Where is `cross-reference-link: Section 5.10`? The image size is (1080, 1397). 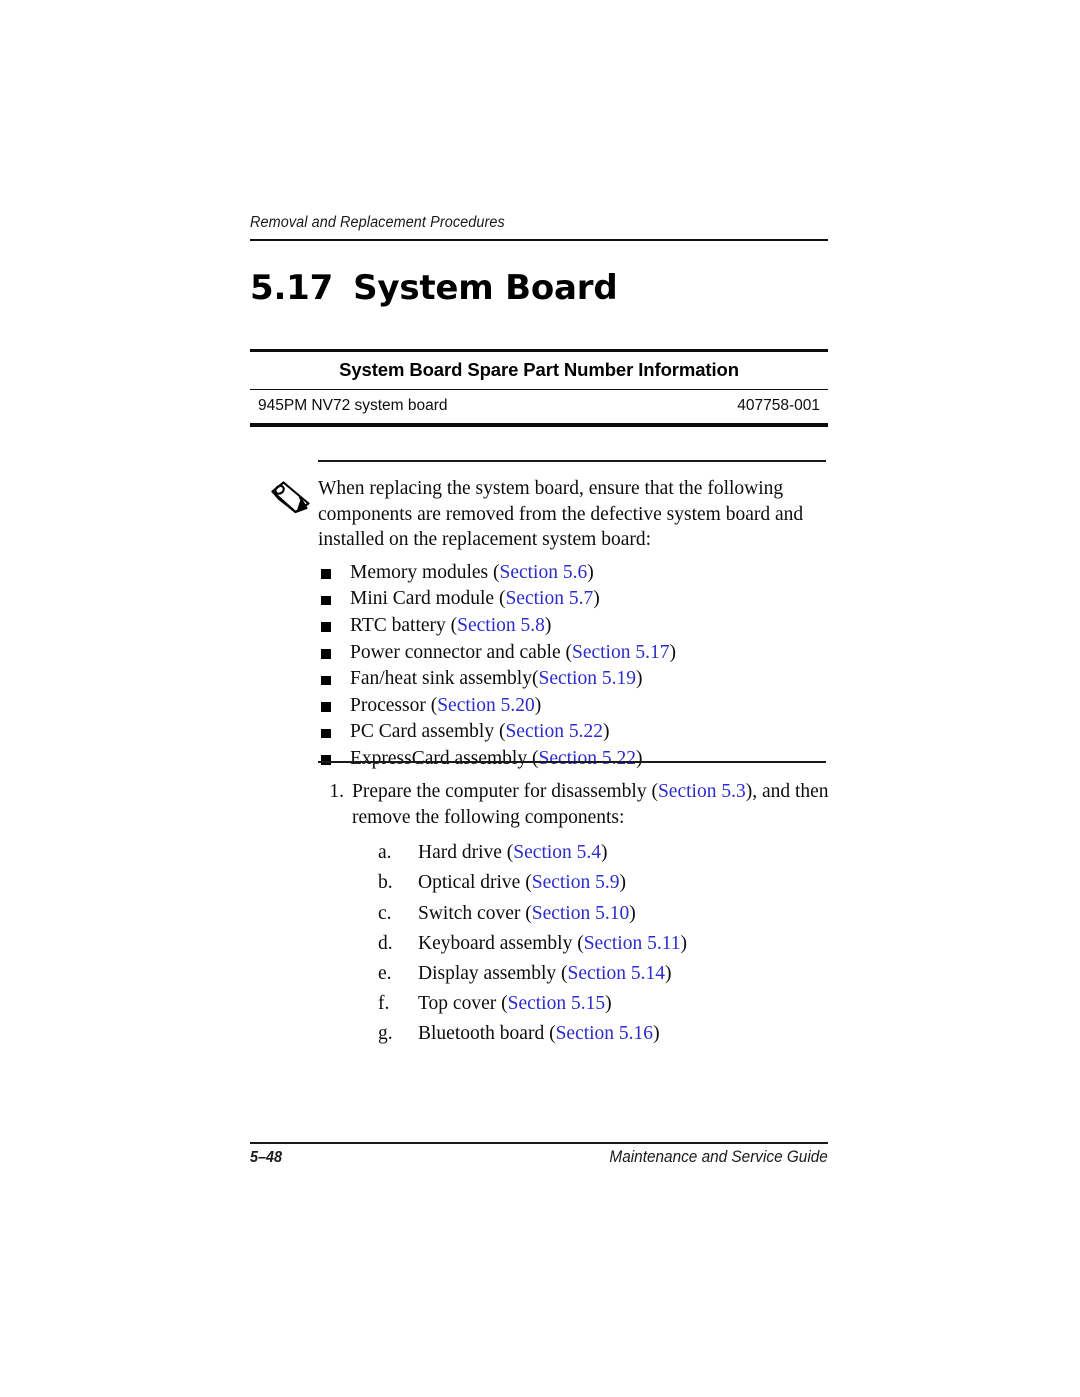 cross-reference-link: Section 5.10 is located at coordinates (581, 913).